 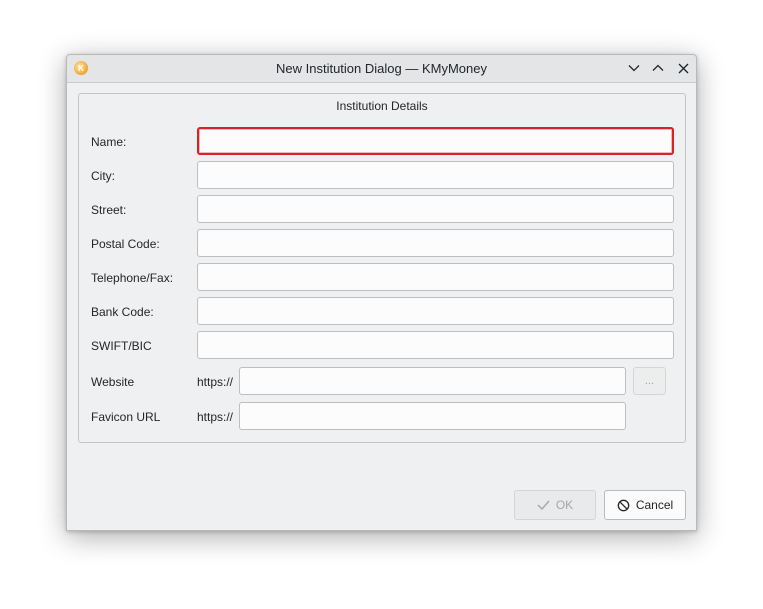 What do you see at coordinates (215, 382) in the screenshot?
I see `website-prefix: https://` at bounding box center [215, 382].